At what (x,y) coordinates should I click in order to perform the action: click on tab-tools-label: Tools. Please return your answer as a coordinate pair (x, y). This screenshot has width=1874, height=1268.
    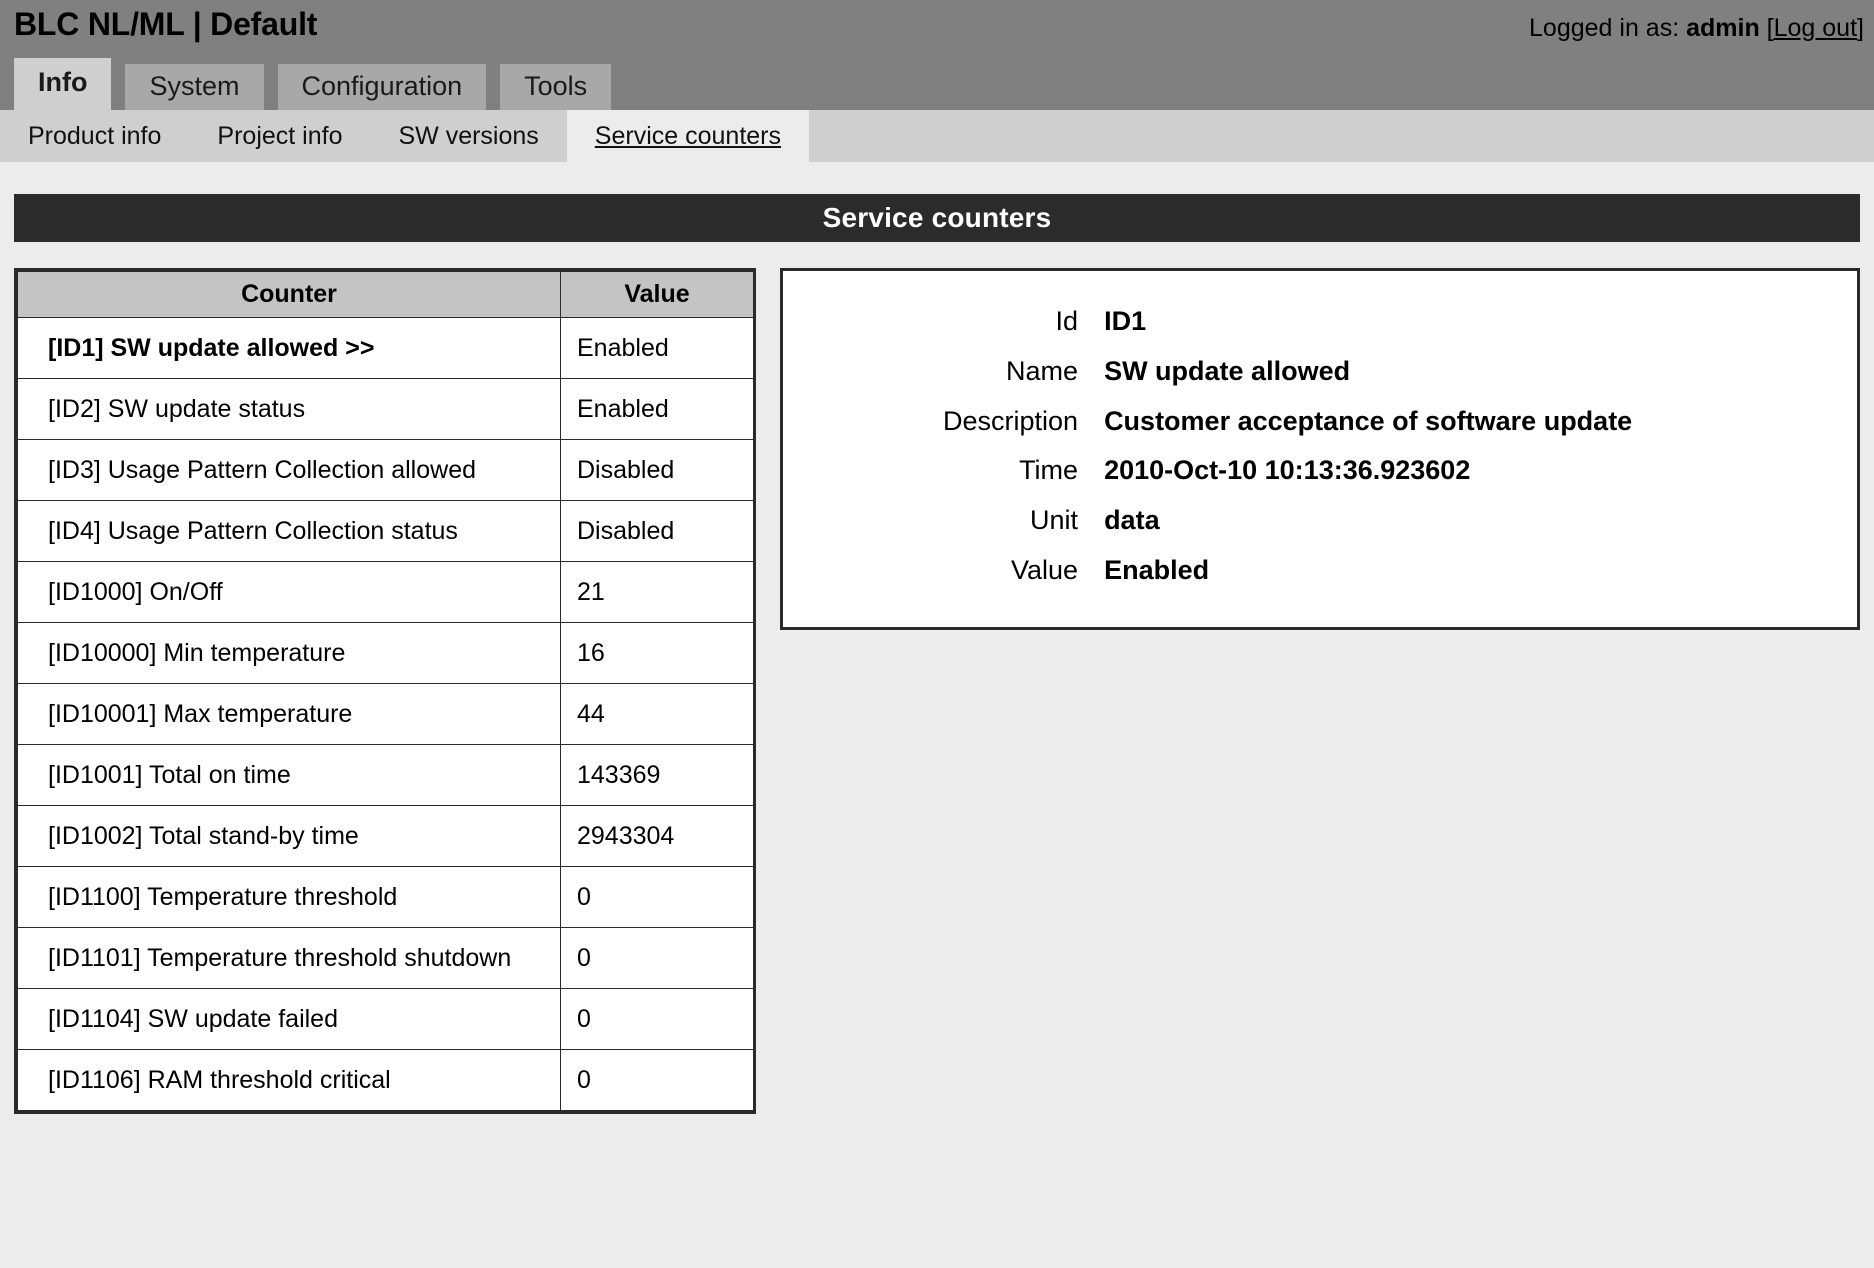
    Looking at the image, I should click on (556, 86).